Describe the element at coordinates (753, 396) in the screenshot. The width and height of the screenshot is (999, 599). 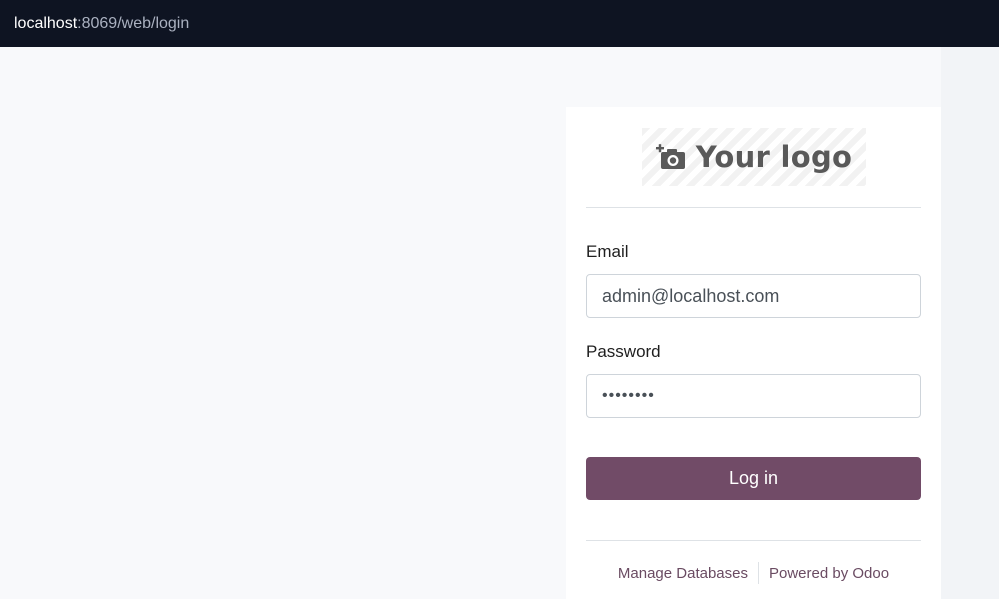
I see `password-field` at that location.